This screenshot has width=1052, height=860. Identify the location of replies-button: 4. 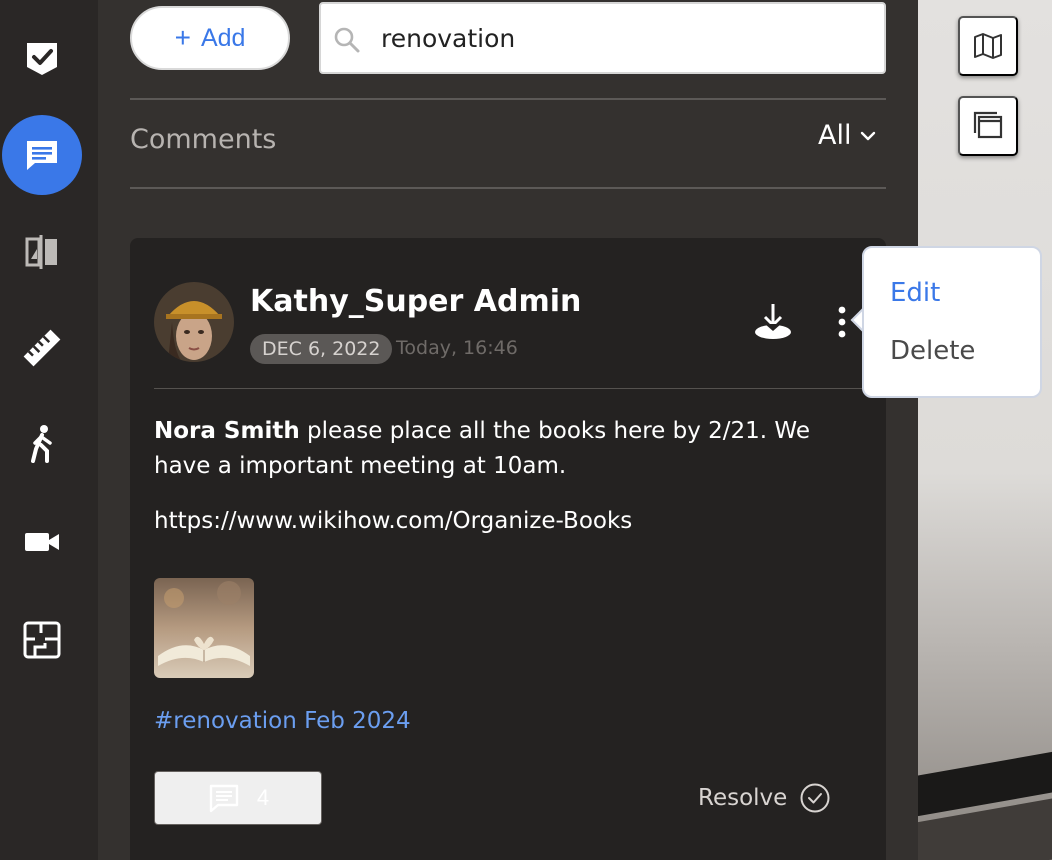
(238, 798).